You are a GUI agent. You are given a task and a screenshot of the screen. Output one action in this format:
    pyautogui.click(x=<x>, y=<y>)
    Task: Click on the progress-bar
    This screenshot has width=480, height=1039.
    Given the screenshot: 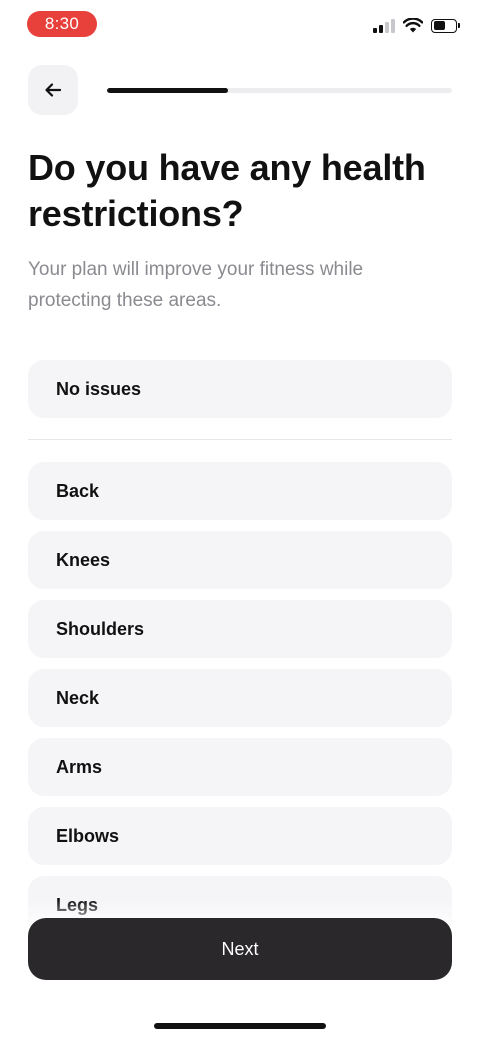 What is the action you would take?
    pyautogui.click(x=279, y=90)
    